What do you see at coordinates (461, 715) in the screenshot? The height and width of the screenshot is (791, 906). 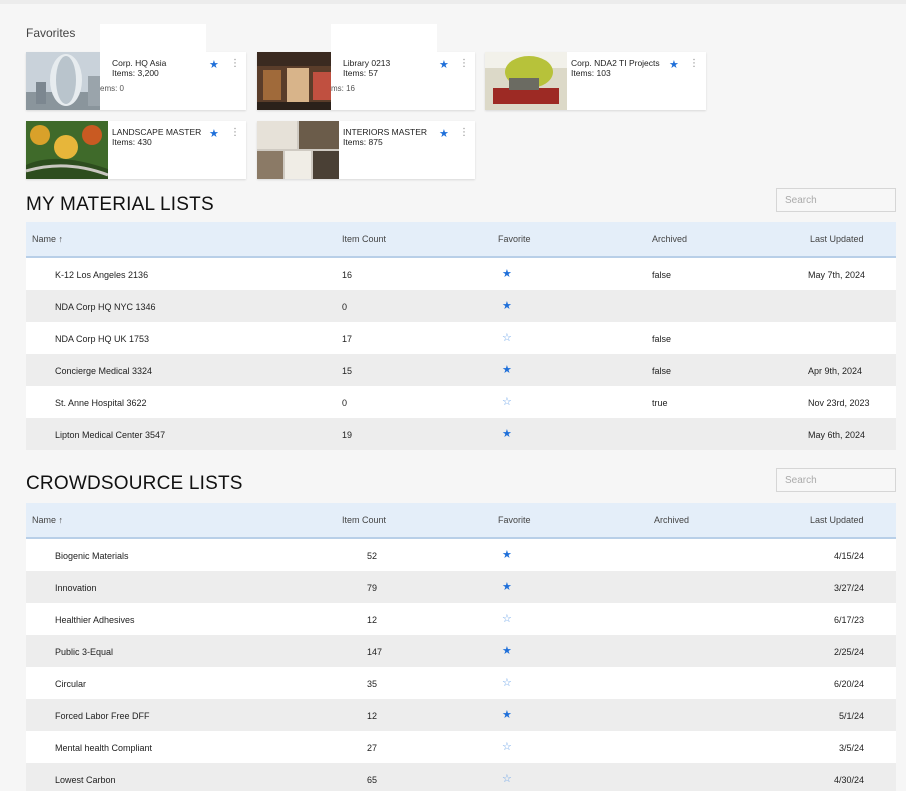 I see `table-row: Forced Labor Free DFF 12 ★ 5/1/24` at bounding box center [461, 715].